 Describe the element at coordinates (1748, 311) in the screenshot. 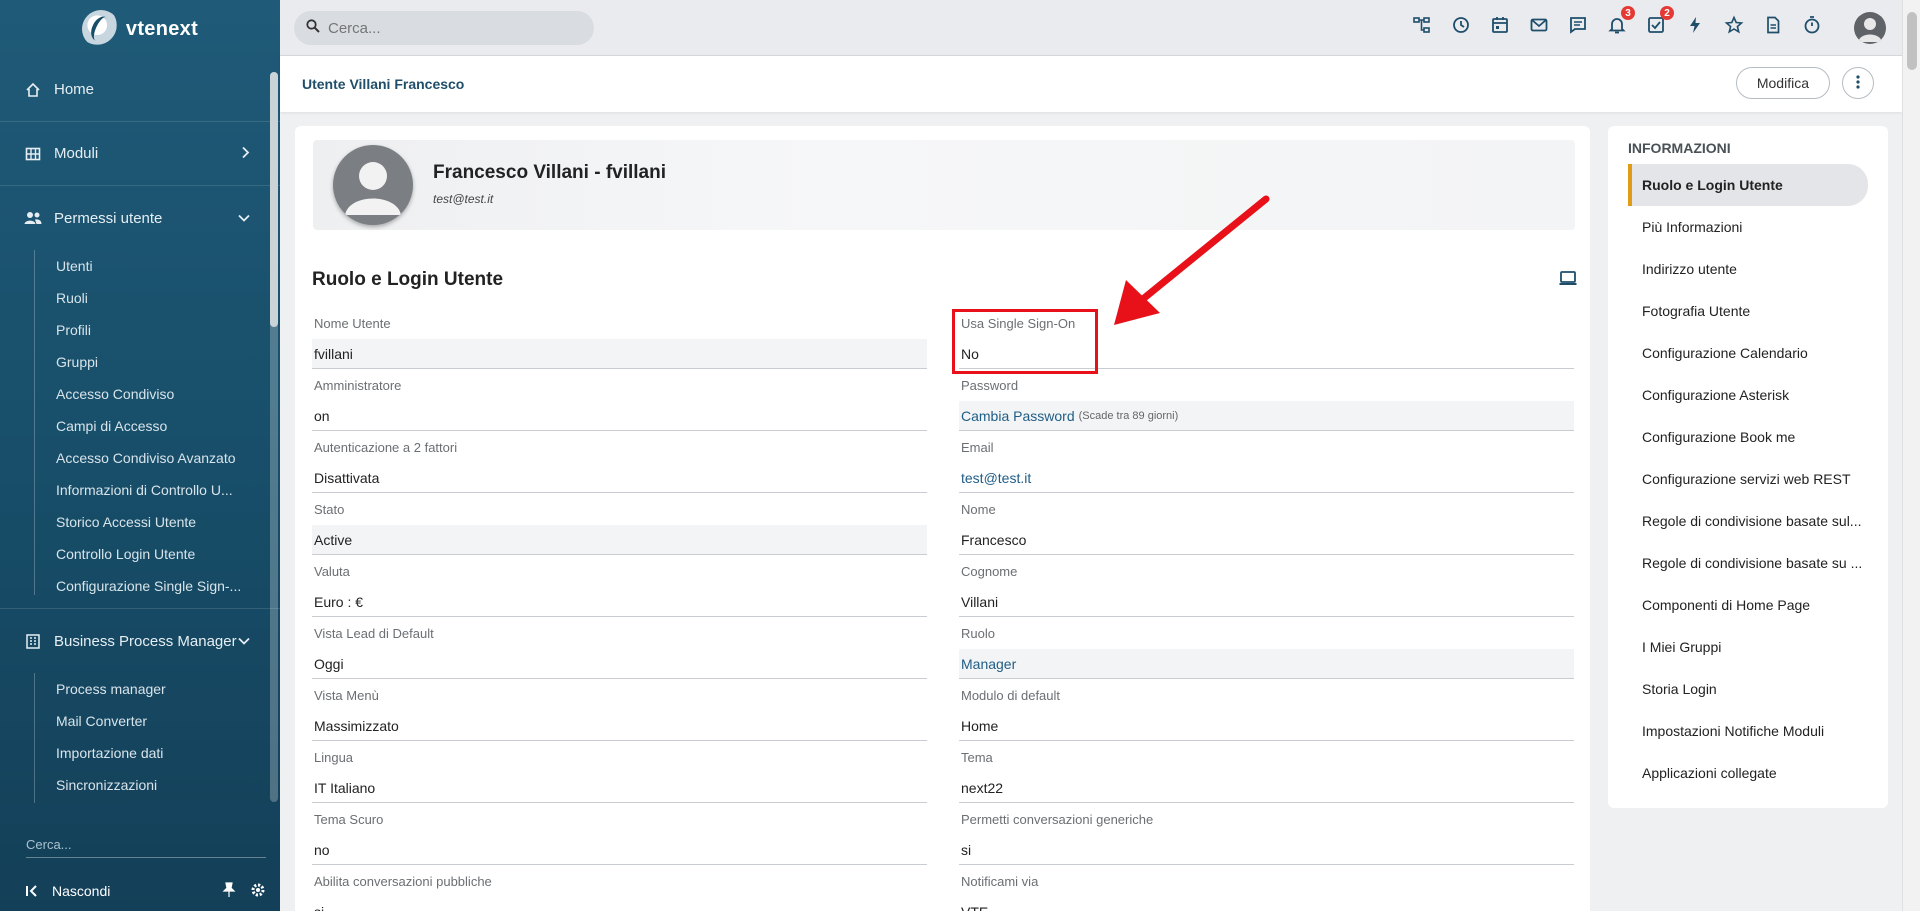

I see `info-item-fotografia-utente: Fotografia Utente` at that location.